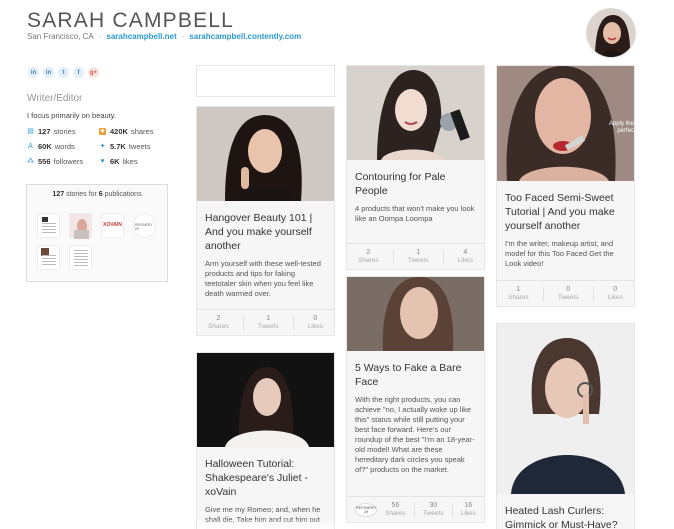  What do you see at coordinates (468, 509) in the screenshot?
I see `likes-count: 16 Likes` at bounding box center [468, 509].